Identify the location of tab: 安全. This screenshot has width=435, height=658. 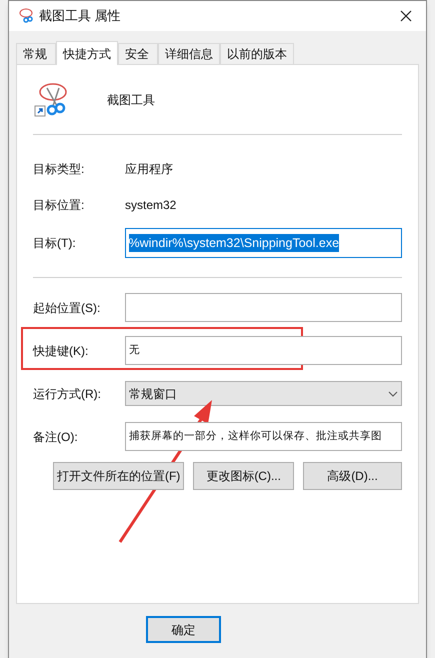
(138, 53).